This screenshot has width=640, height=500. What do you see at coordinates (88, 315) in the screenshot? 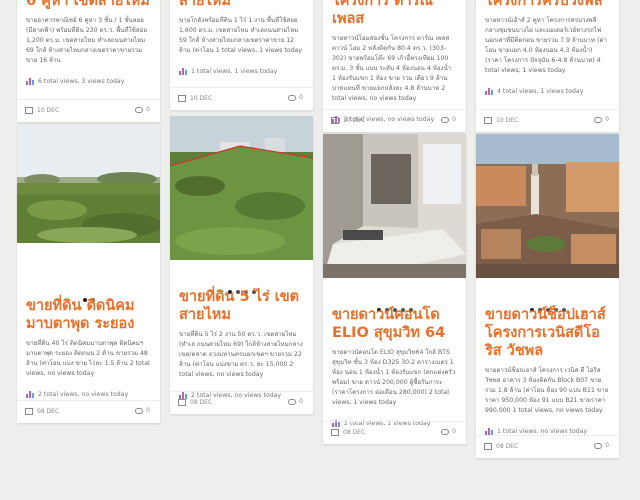
I see `listing-title: ขายที่ดิน ติดนิคม มาบตาพุด ระยอง` at bounding box center [88, 315].